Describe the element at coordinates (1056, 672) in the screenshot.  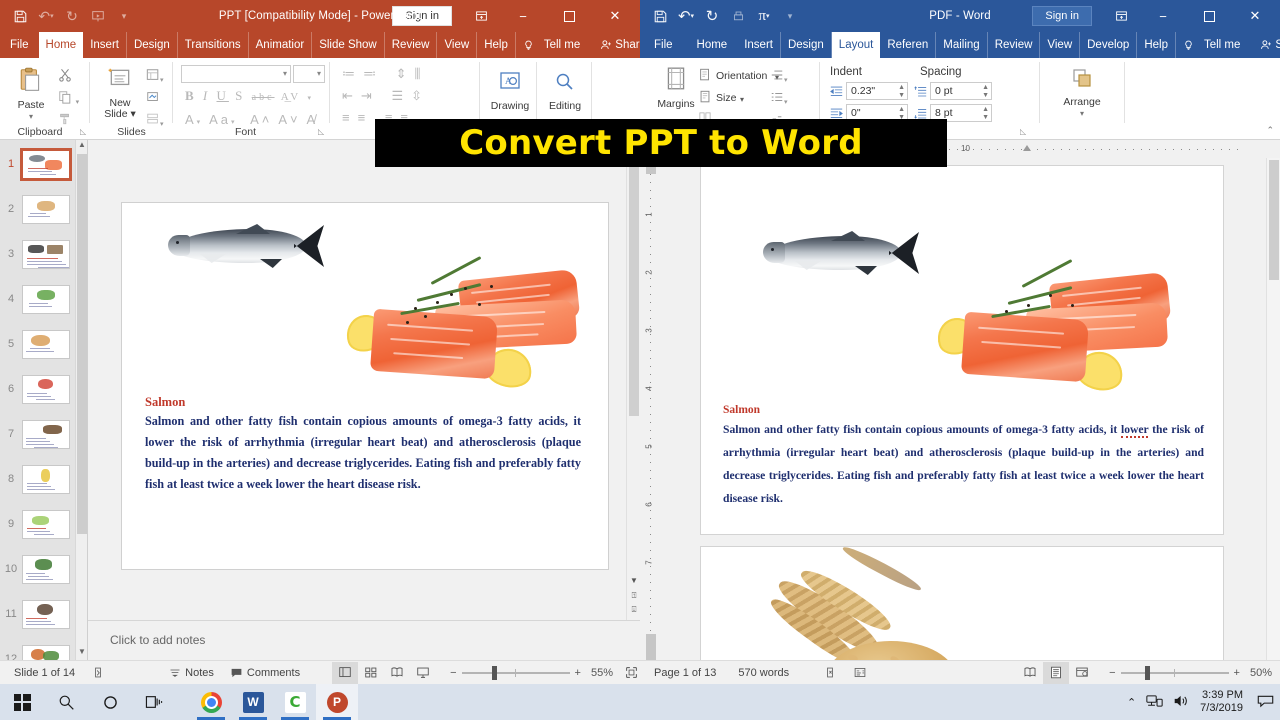
I see `word-view-buttons` at that location.